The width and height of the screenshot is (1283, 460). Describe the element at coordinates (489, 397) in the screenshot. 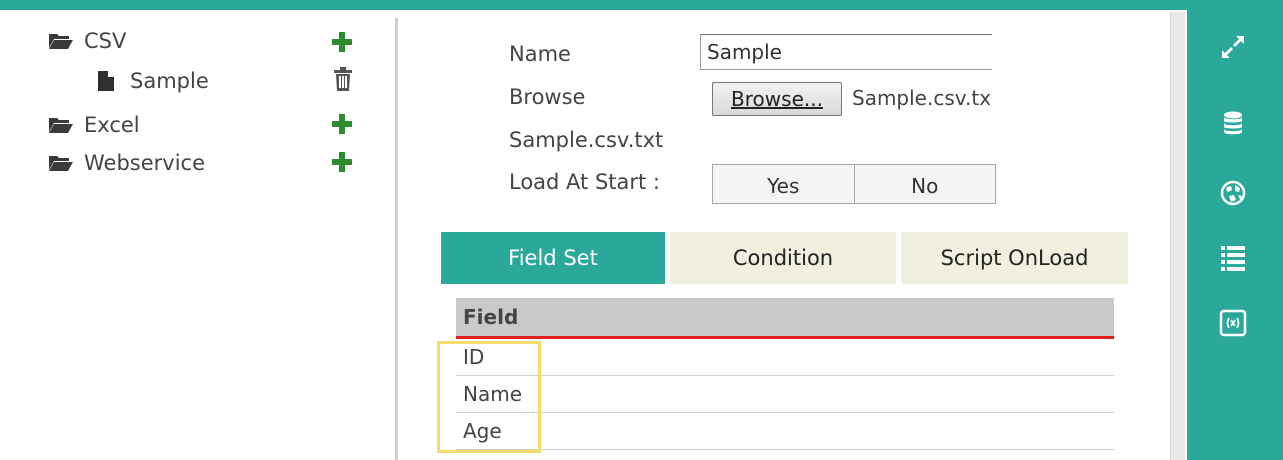

I see `highlight-box` at that location.